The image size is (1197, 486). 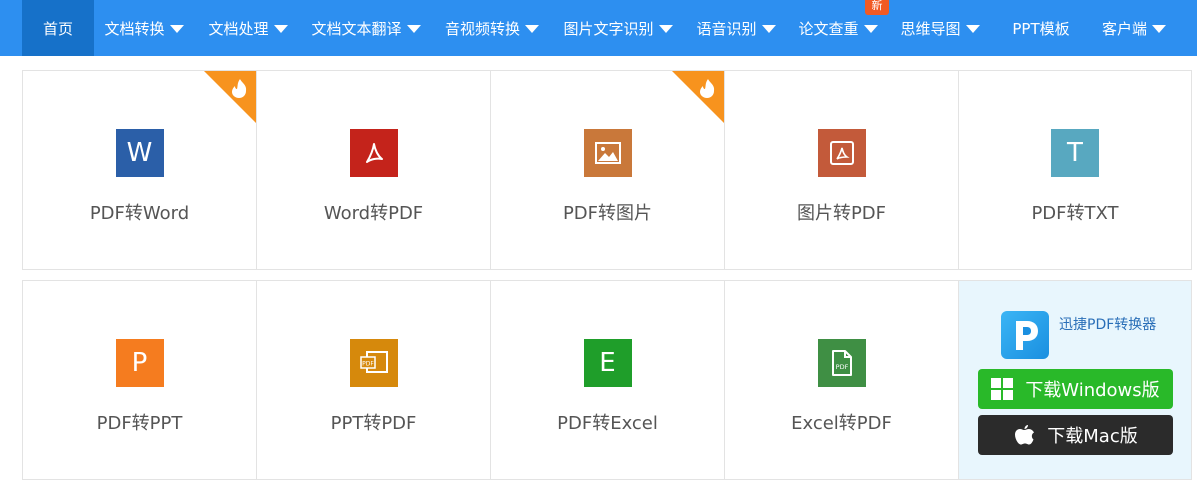 I want to click on tool-excel-to-pdf: PDF Excel转PDF, so click(x=842, y=380).